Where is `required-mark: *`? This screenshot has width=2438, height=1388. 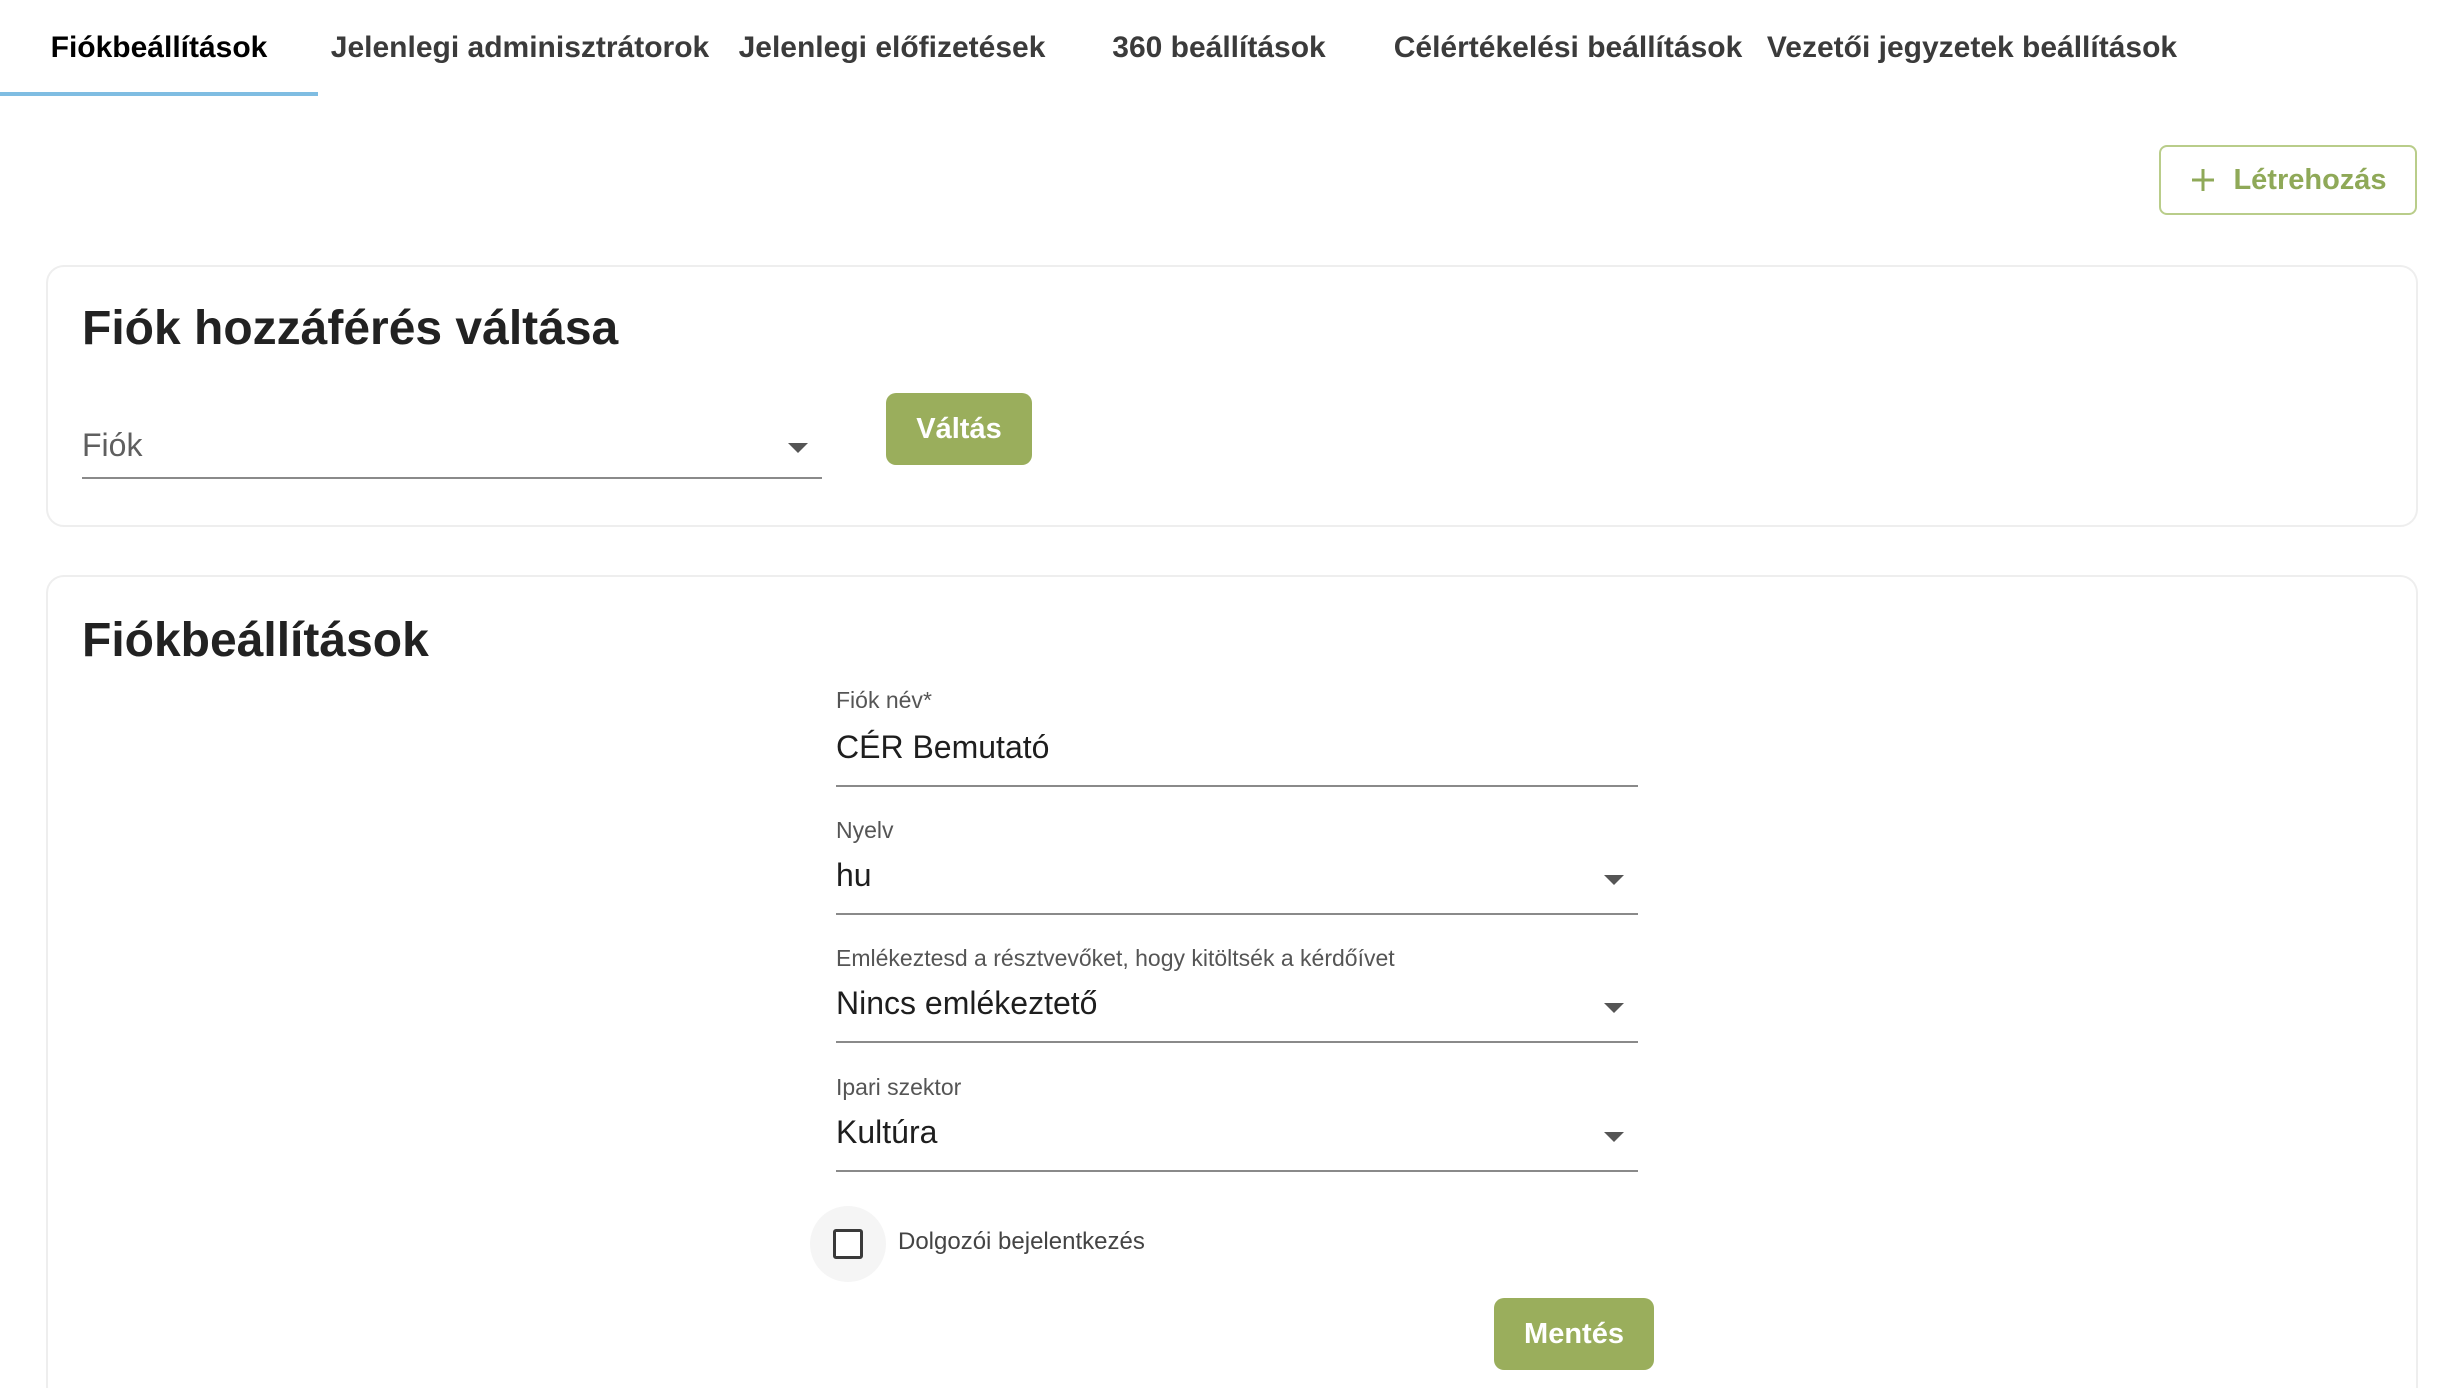
required-mark: * is located at coordinates (927, 700).